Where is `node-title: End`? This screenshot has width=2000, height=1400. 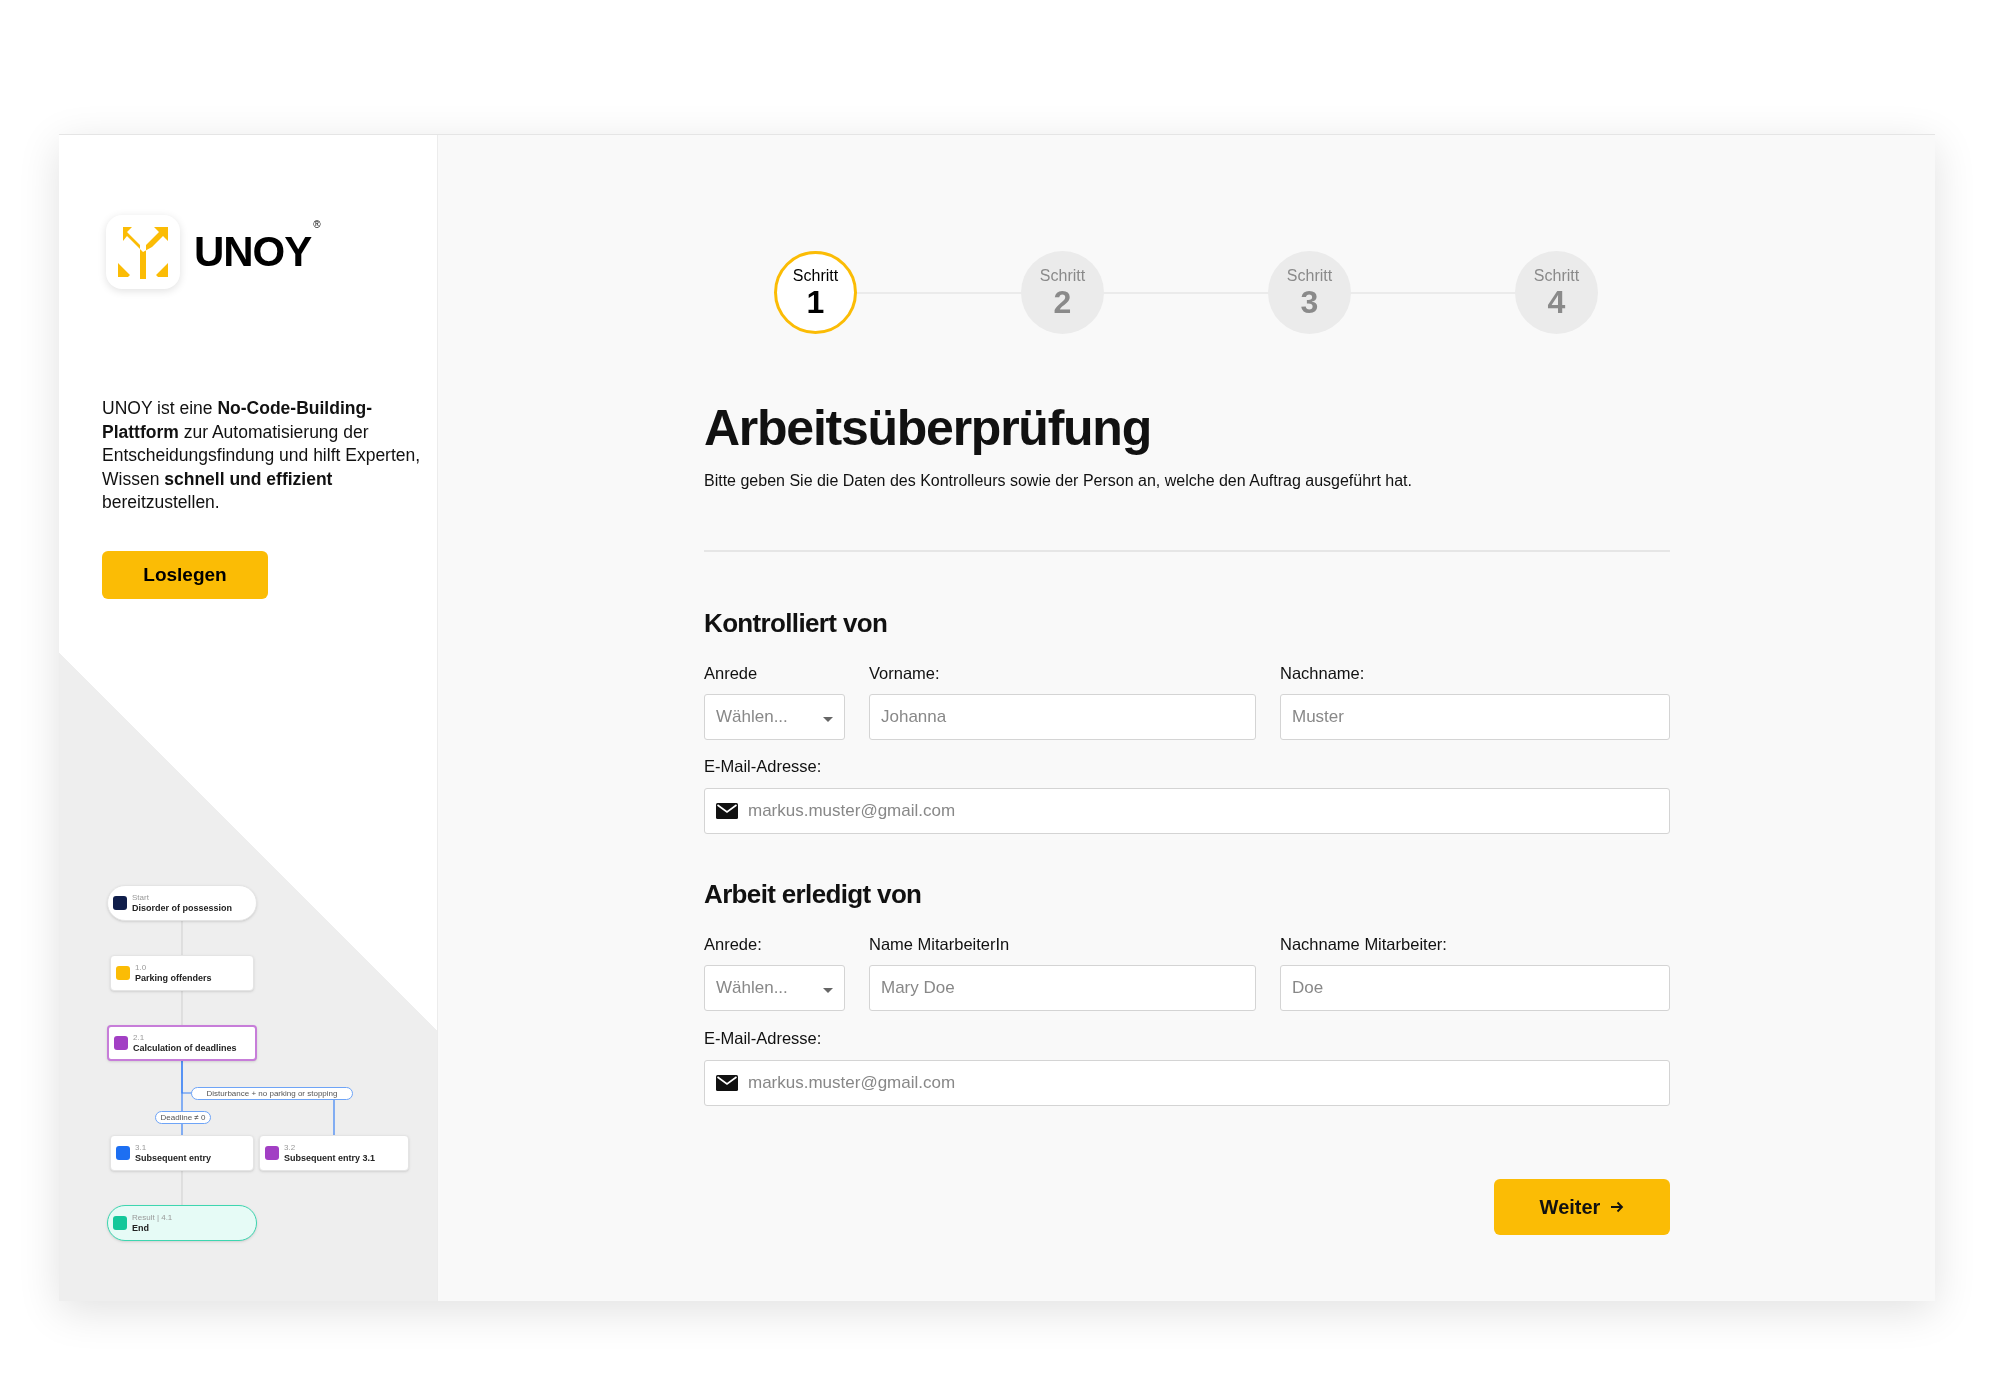 node-title: End is located at coordinates (141, 1228).